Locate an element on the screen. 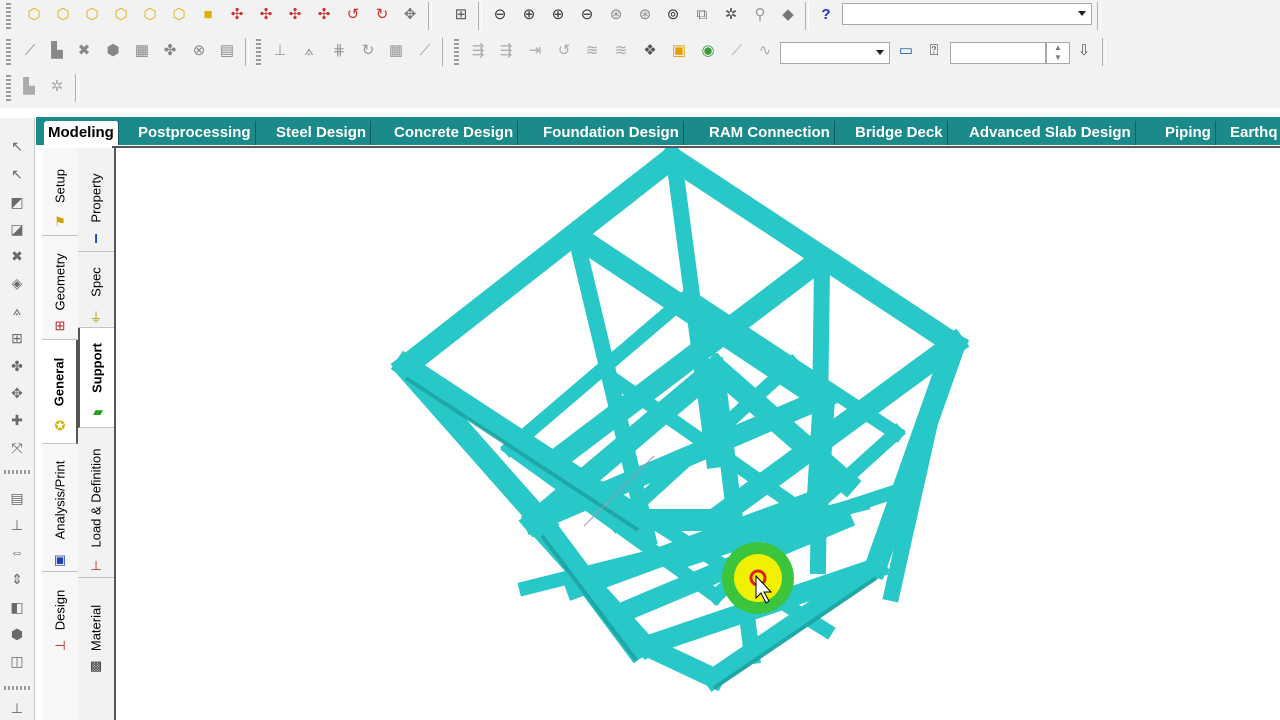 Image resolution: width=1280 pixels, height=720 pixels. back-view-icon: ⬡ is located at coordinates (92, 14).